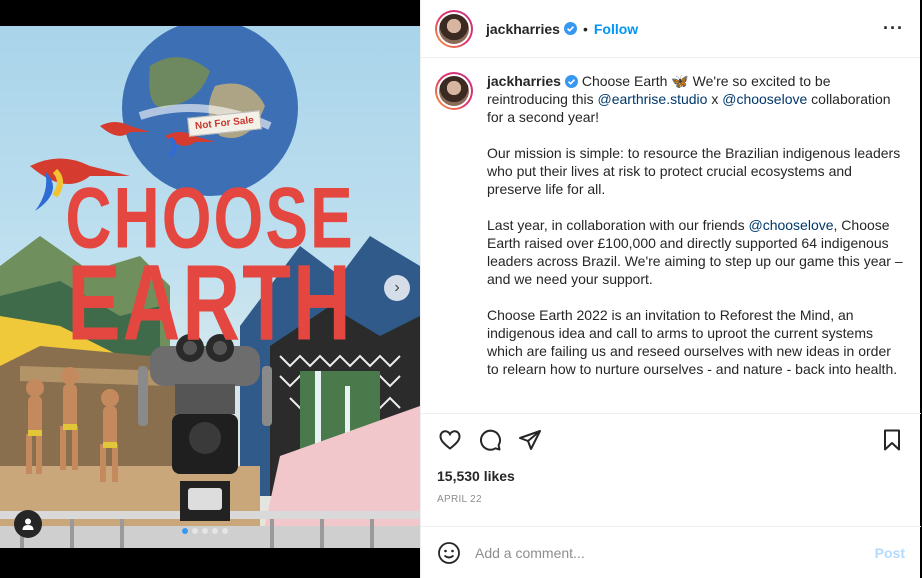 Image resolution: width=922 pixels, height=578 pixels. I want to click on mention-earthrise: @earthrise.studio, so click(653, 99).